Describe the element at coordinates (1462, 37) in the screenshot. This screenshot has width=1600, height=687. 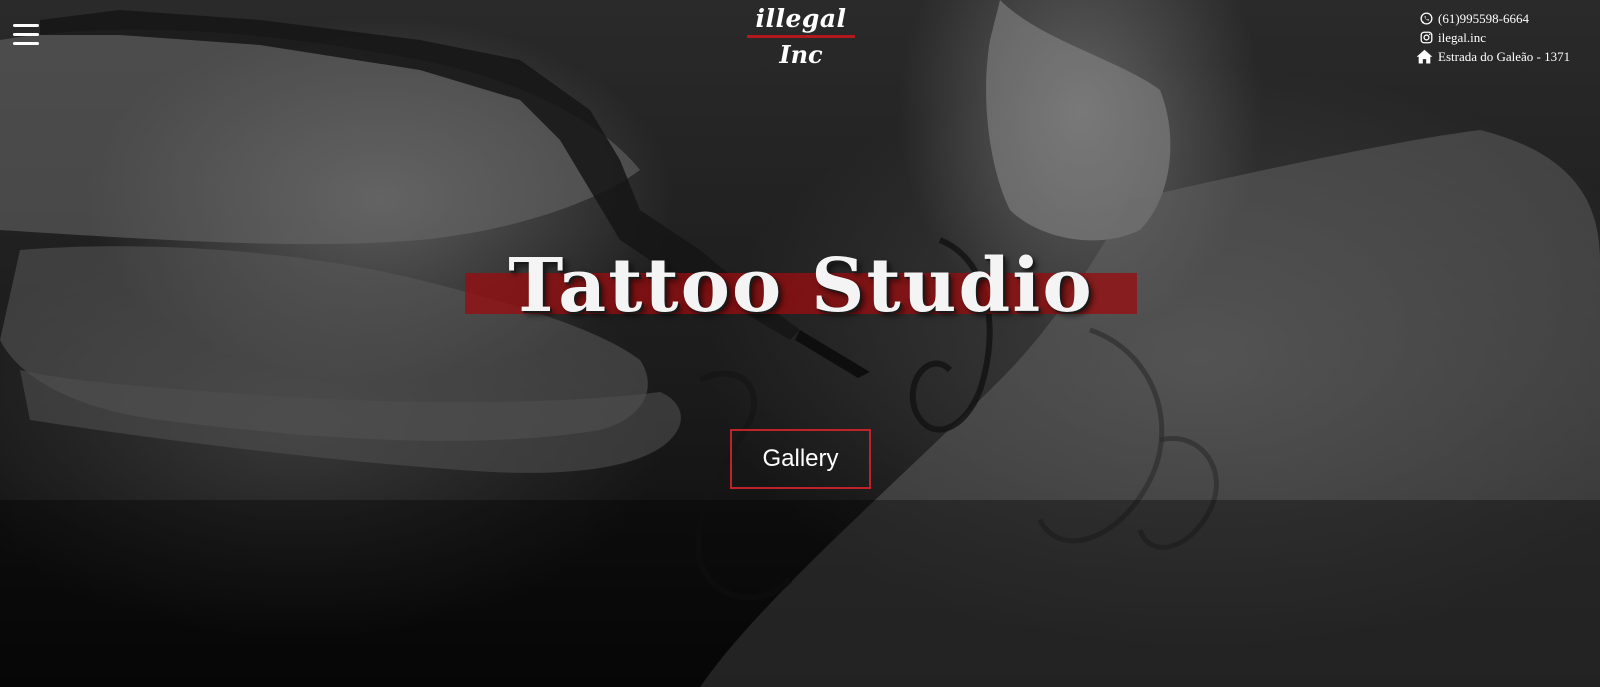
I see `instagram-handle: ilegal.inc` at that location.